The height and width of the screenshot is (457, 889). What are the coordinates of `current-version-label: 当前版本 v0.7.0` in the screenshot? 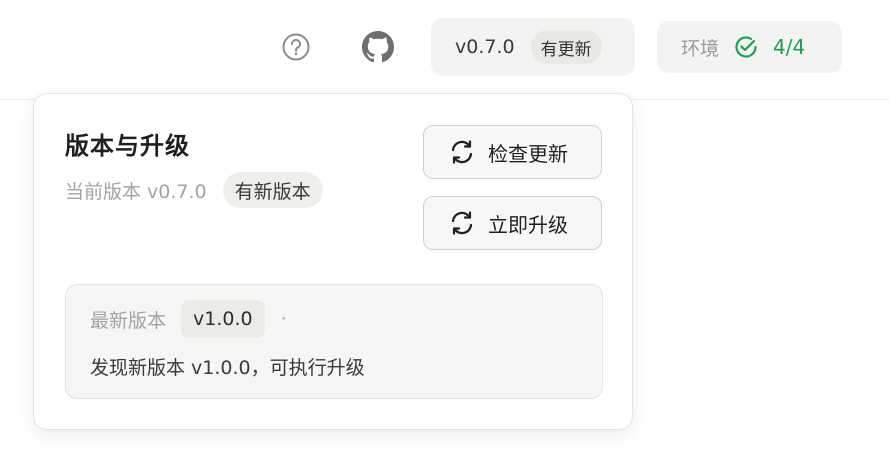 It's located at (136, 191).